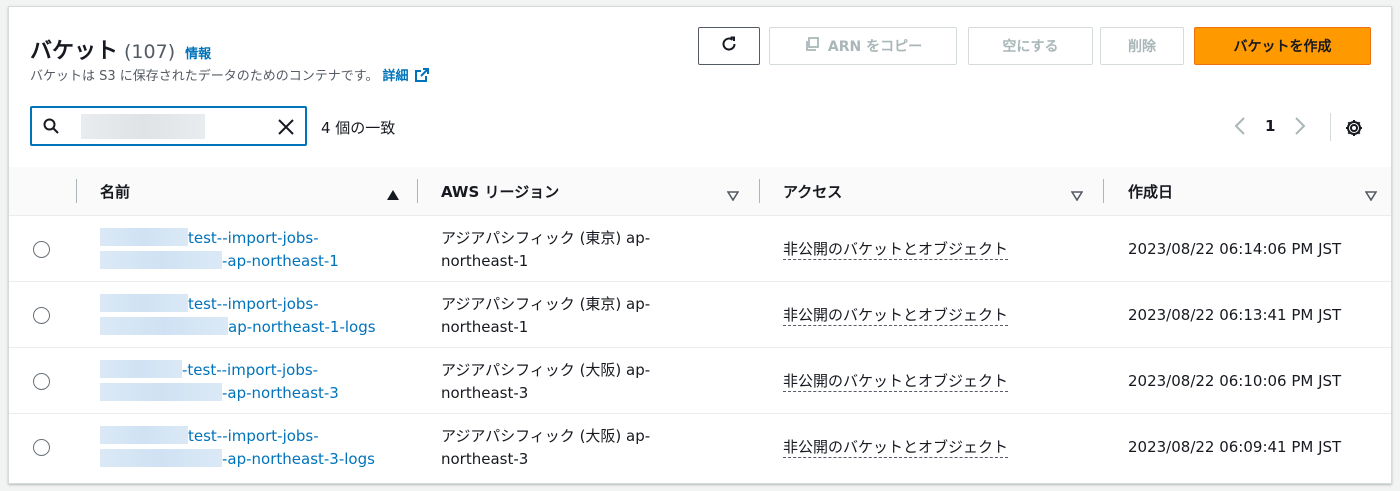  Describe the element at coordinates (150, 52) in the screenshot. I see `bucket-count: (107)` at that location.